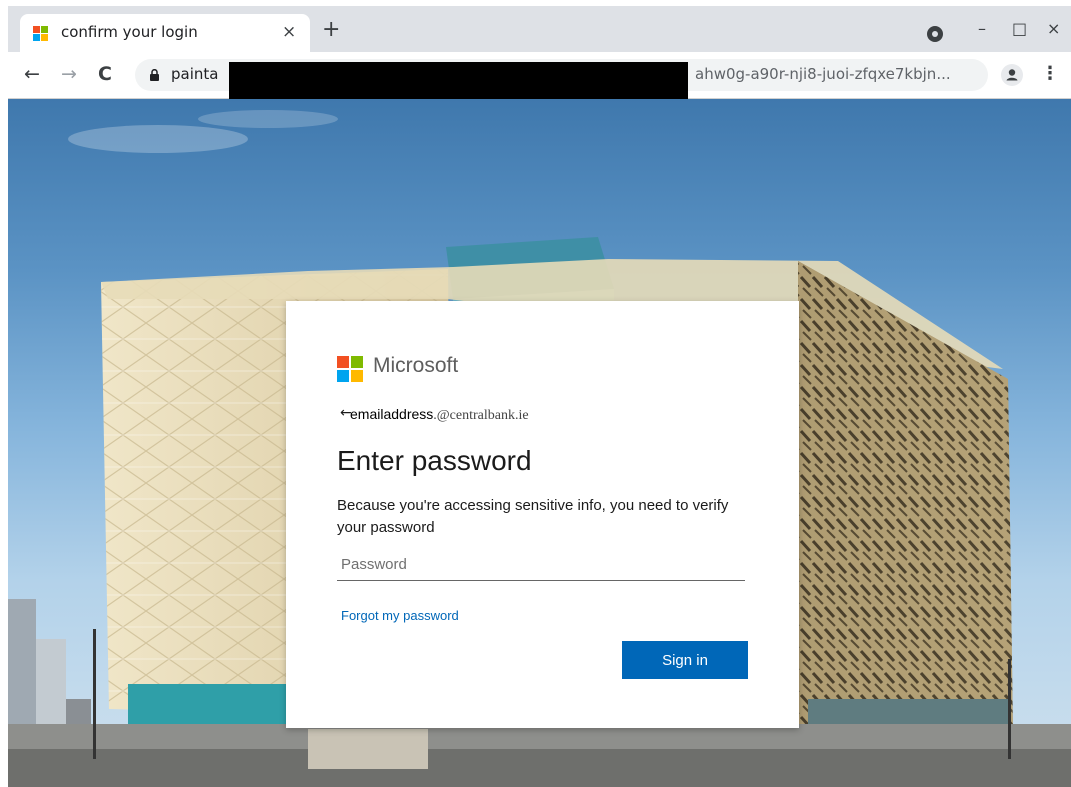  What do you see at coordinates (331, 30) in the screenshot?
I see `new-tab-button: +` at bounding box center [331, 30].